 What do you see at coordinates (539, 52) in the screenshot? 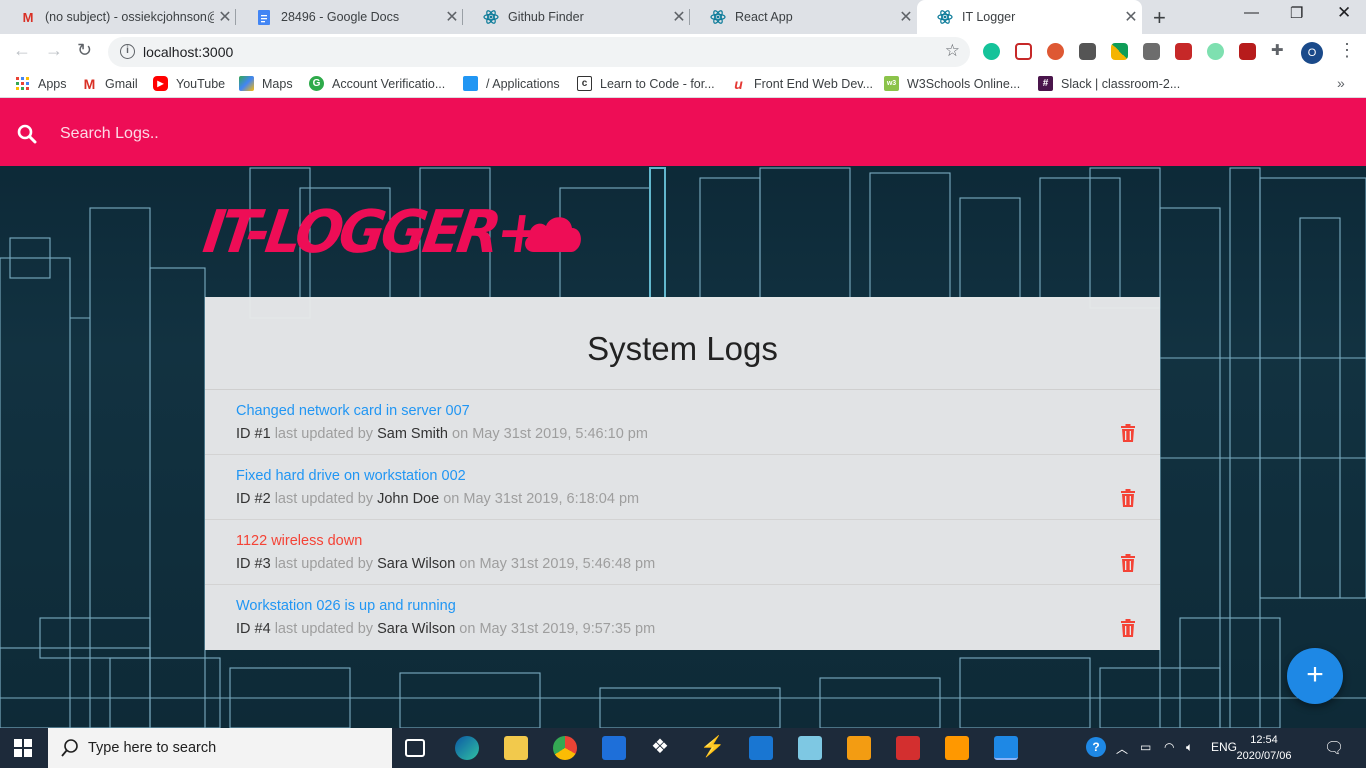
I see `address-bar: i localhost:3000 ☆` at bounding box center [539, 52].